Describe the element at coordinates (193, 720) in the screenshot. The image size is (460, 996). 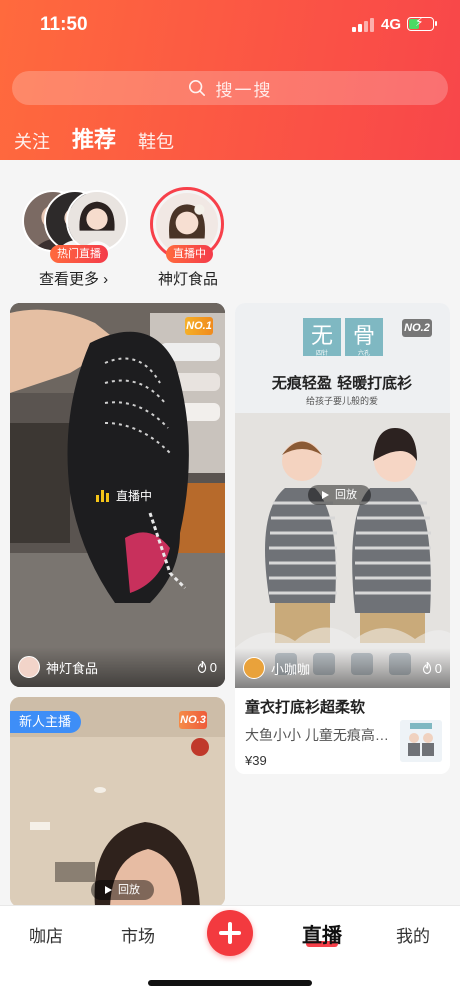
I see `rank-badge: NO.3` at that location.